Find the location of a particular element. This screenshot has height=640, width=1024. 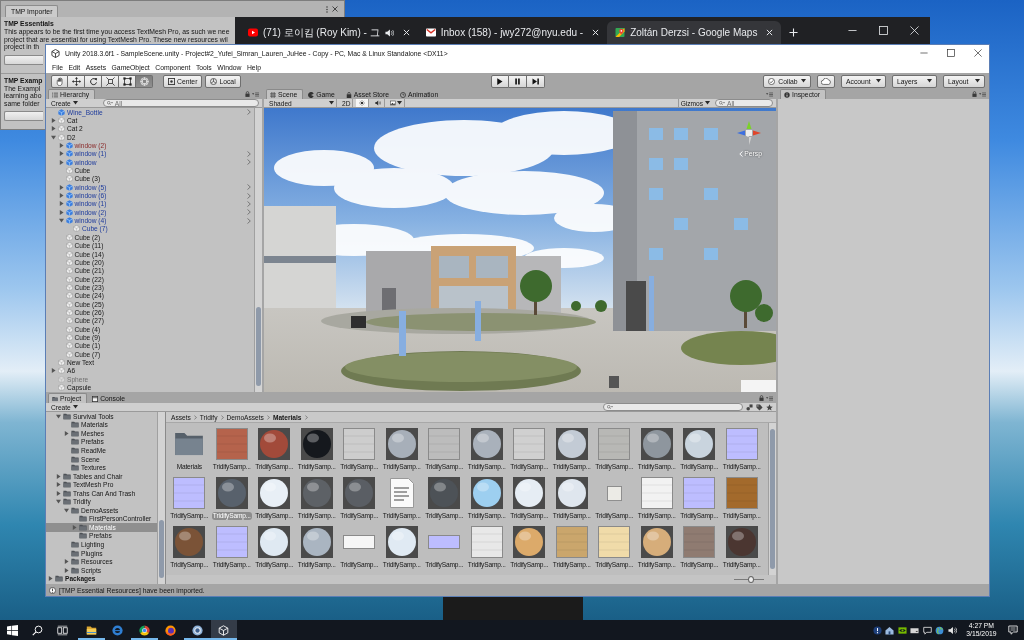

effects-dropdown is located at coordinates (397, 103).